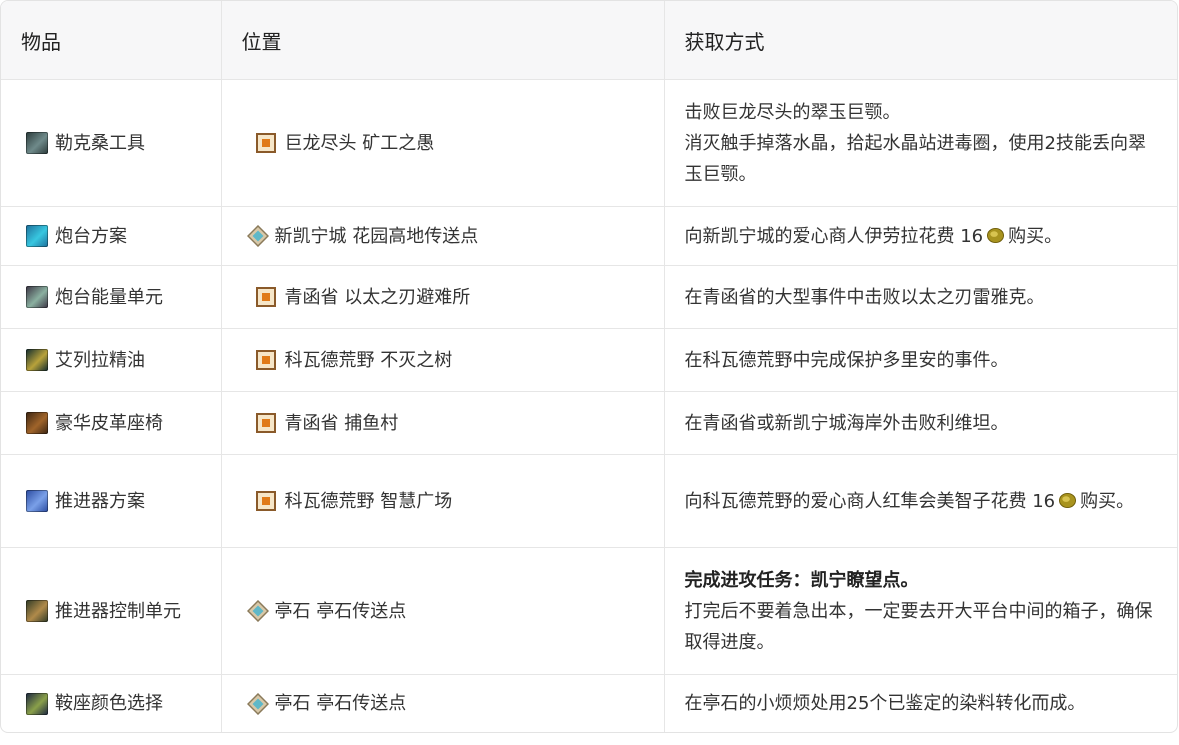 The width and height of the screenshot is (1179, 745). I want to click on method-cell: 在科瓦德荒野中完成保护多里安的事件。, so click(920, 360).